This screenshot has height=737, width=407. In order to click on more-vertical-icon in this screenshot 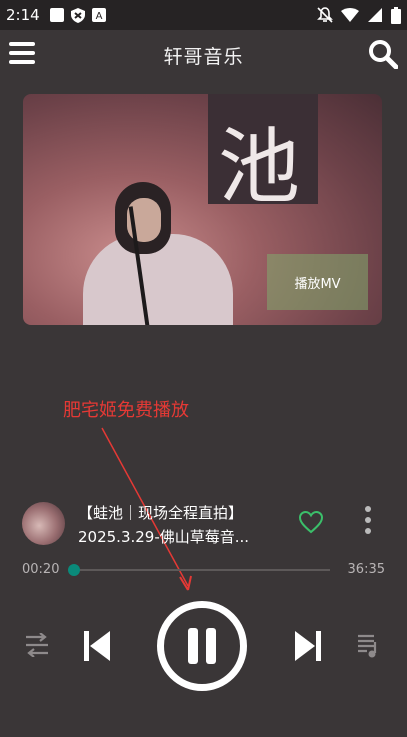, I will do `click(368, 523)`.